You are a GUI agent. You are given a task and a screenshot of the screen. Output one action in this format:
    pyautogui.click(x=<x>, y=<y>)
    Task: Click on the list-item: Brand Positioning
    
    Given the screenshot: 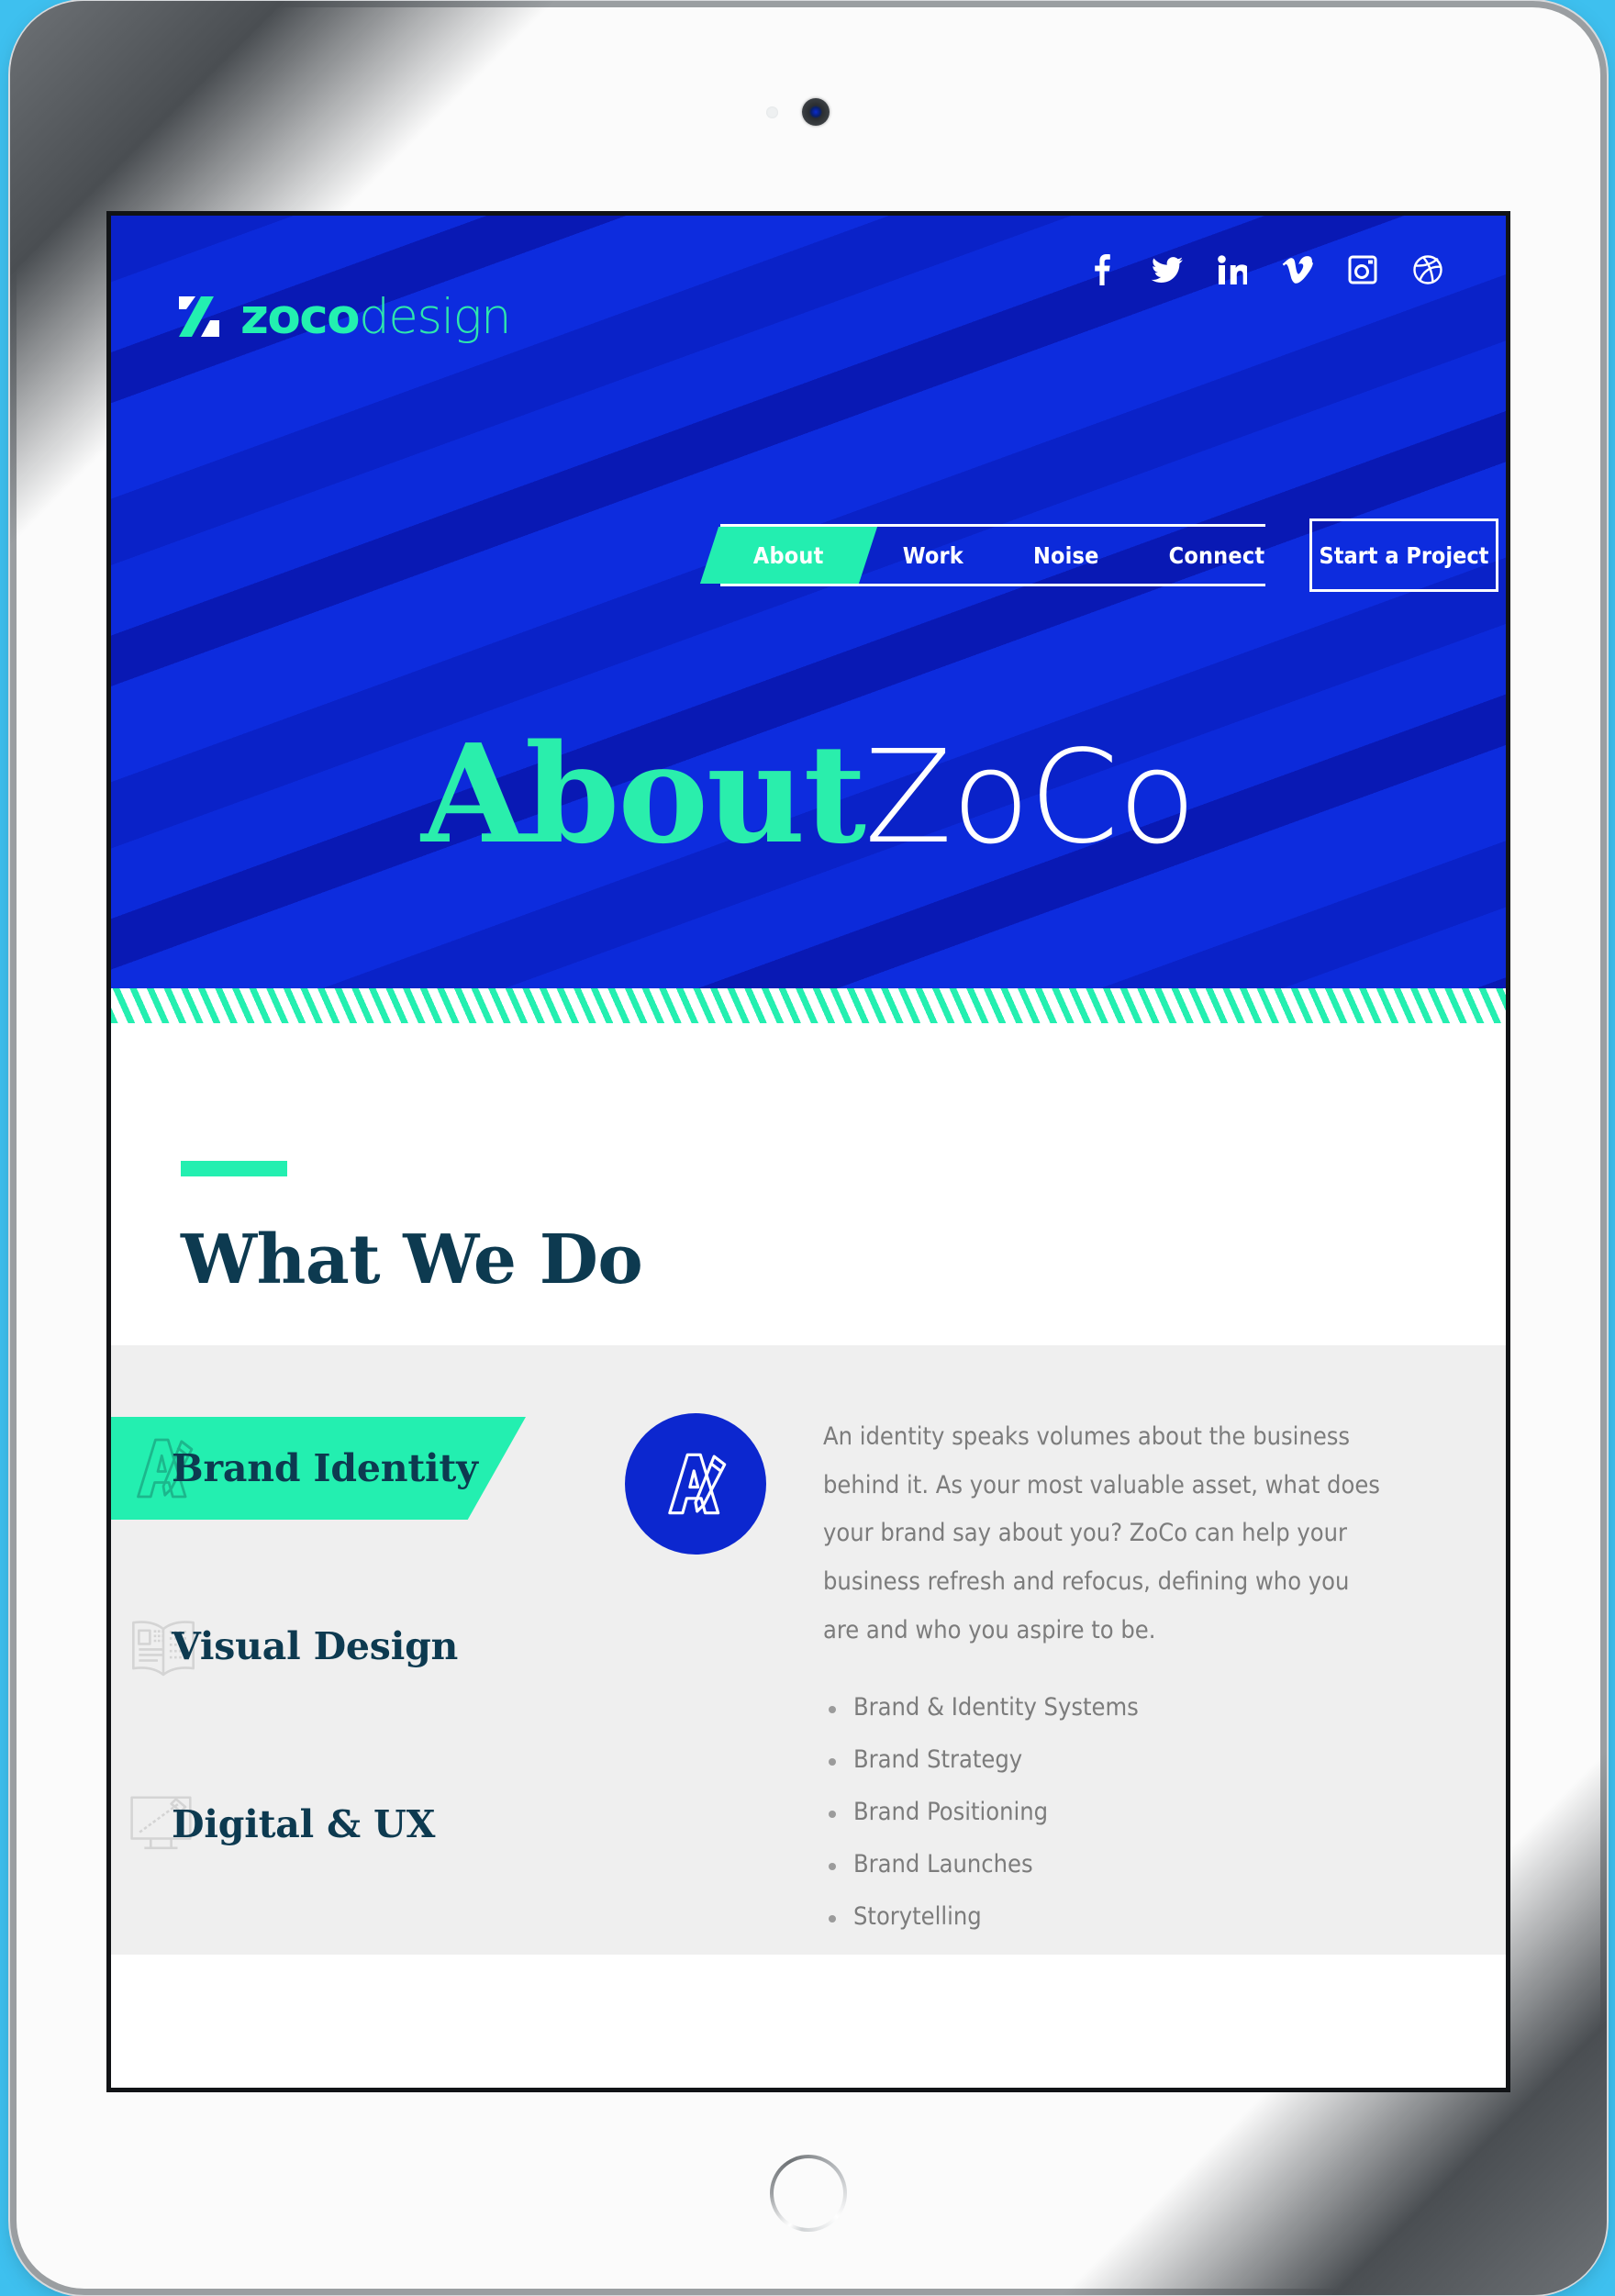 What is the action you would take?
    pyautogui.click(x=1106, y=1812)
    